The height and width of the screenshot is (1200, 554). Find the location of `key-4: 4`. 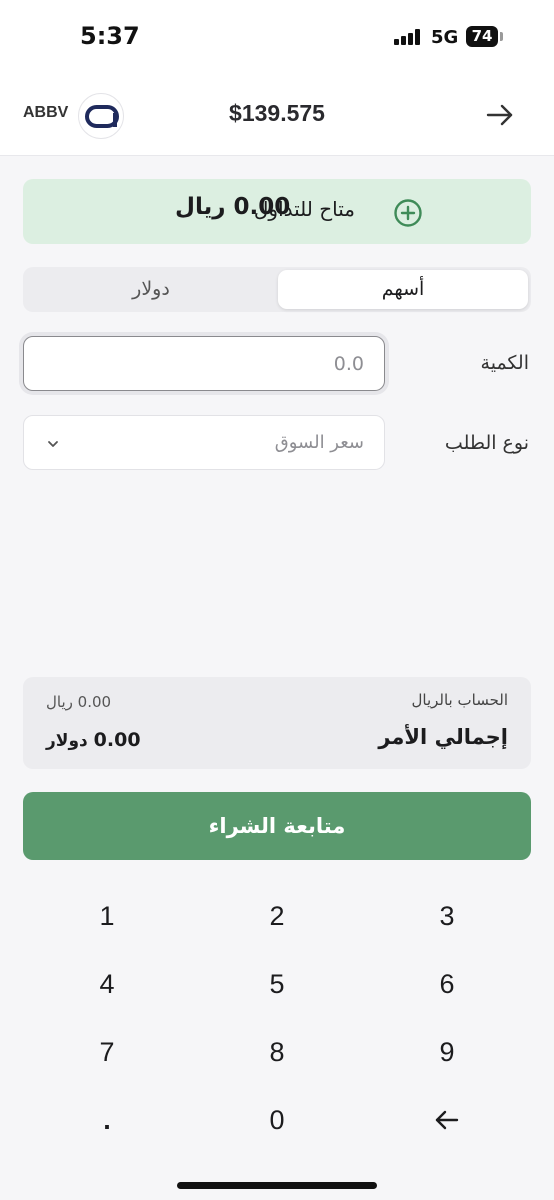

key-4: 4 is located at coordinates (107, 984).